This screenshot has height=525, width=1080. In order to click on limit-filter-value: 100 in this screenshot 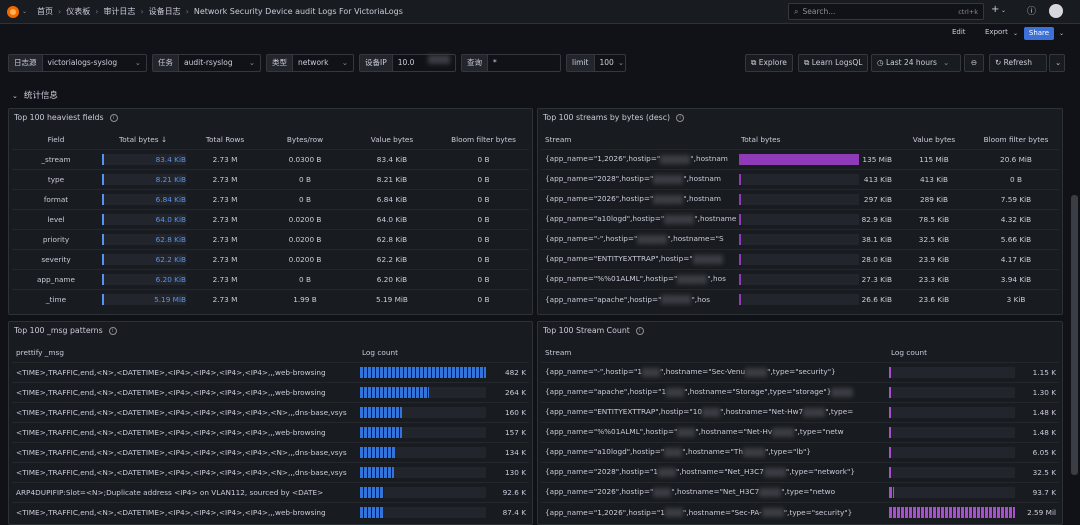, I will do `click(606, 62)`.